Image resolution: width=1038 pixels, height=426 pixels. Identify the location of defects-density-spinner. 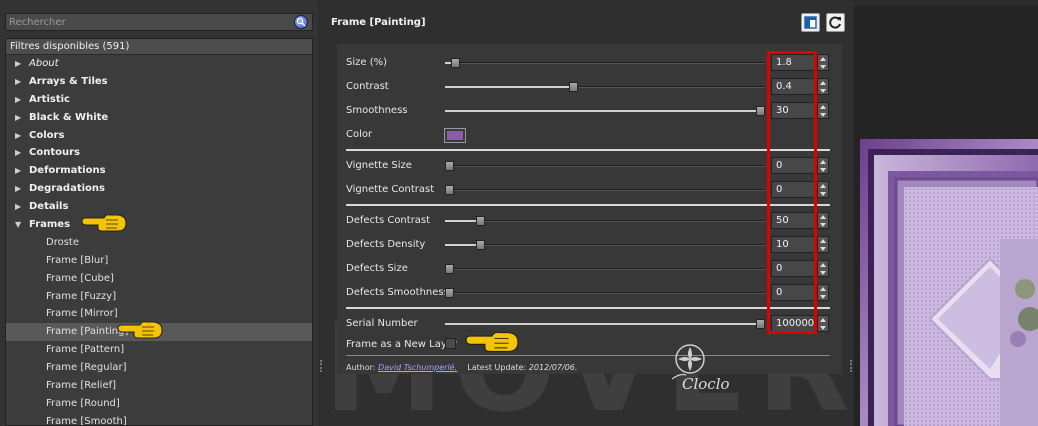
(823, 244).